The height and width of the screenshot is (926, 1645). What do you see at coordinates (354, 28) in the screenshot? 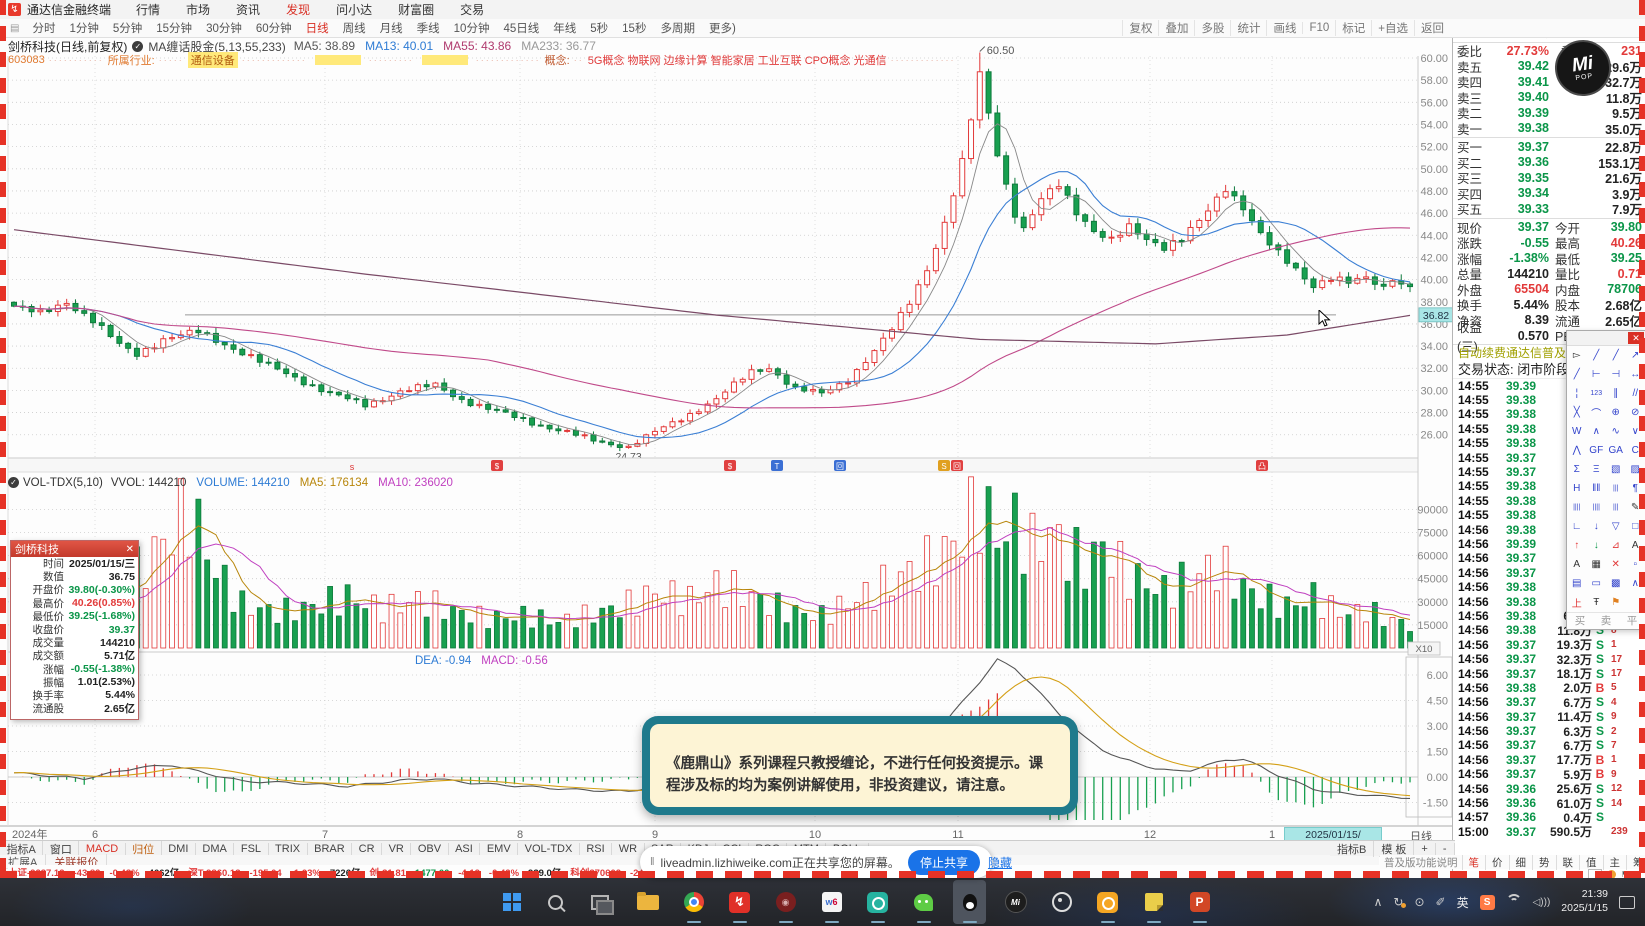
I see `period-周线: 周线` at bounding box center [354, 28].